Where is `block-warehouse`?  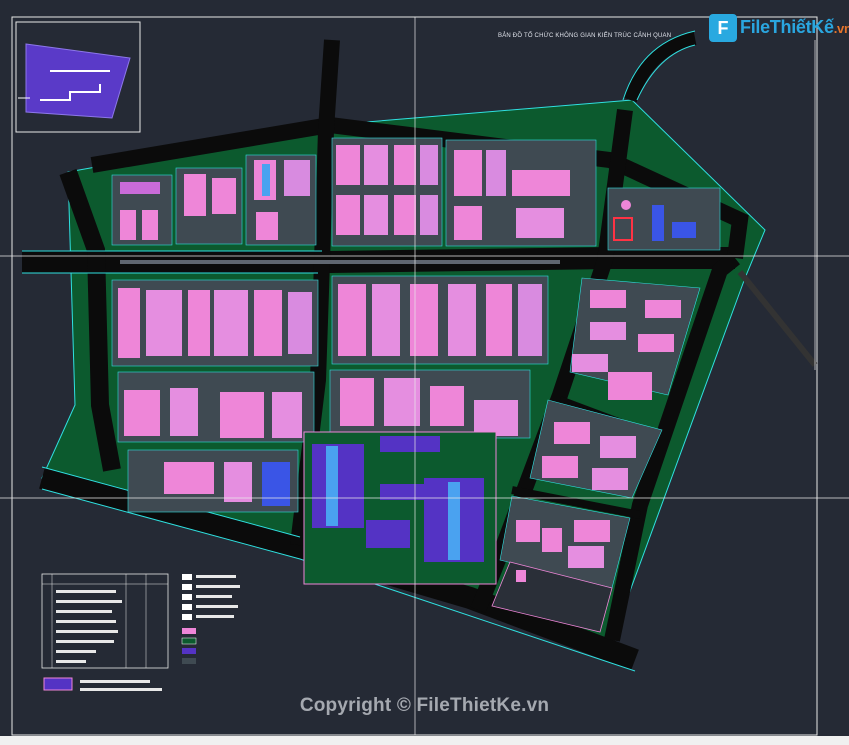 block-warehouse is located at coordinates (400, 508).